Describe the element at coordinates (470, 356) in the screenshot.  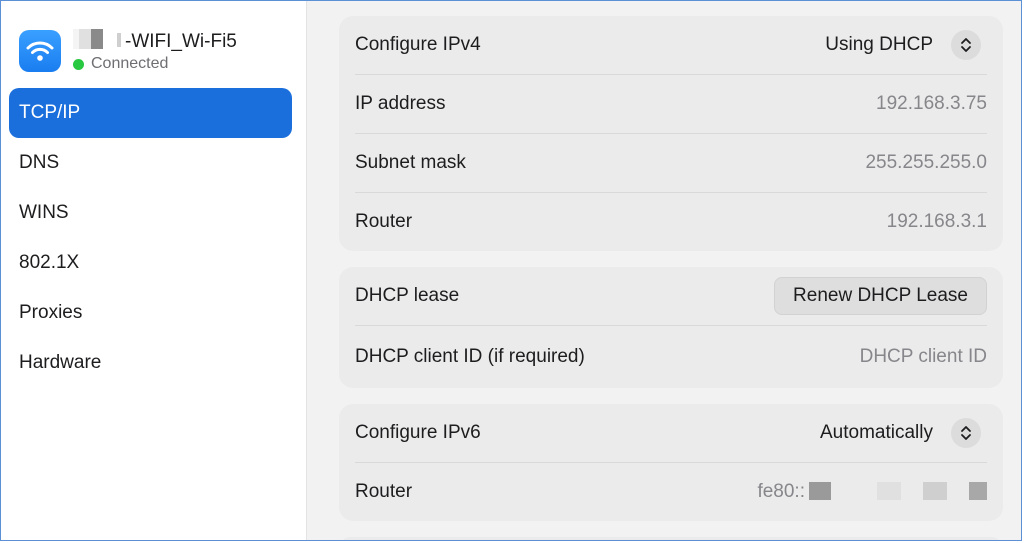
I see `dhcp-client-id-label: DHCP client ID (if required)` at that location.